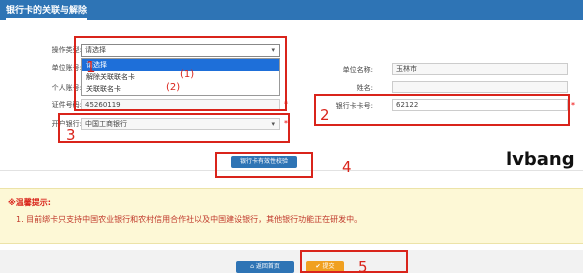  I want to click on unit-name-field: 玉林市, so click(480, 69).